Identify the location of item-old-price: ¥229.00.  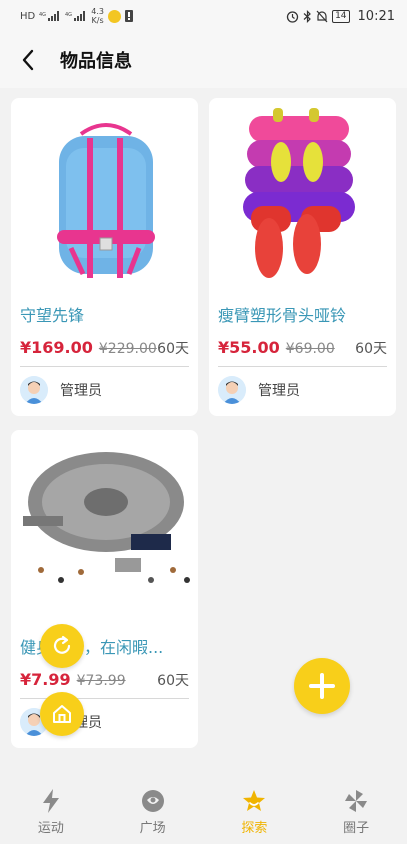
(127, 349).